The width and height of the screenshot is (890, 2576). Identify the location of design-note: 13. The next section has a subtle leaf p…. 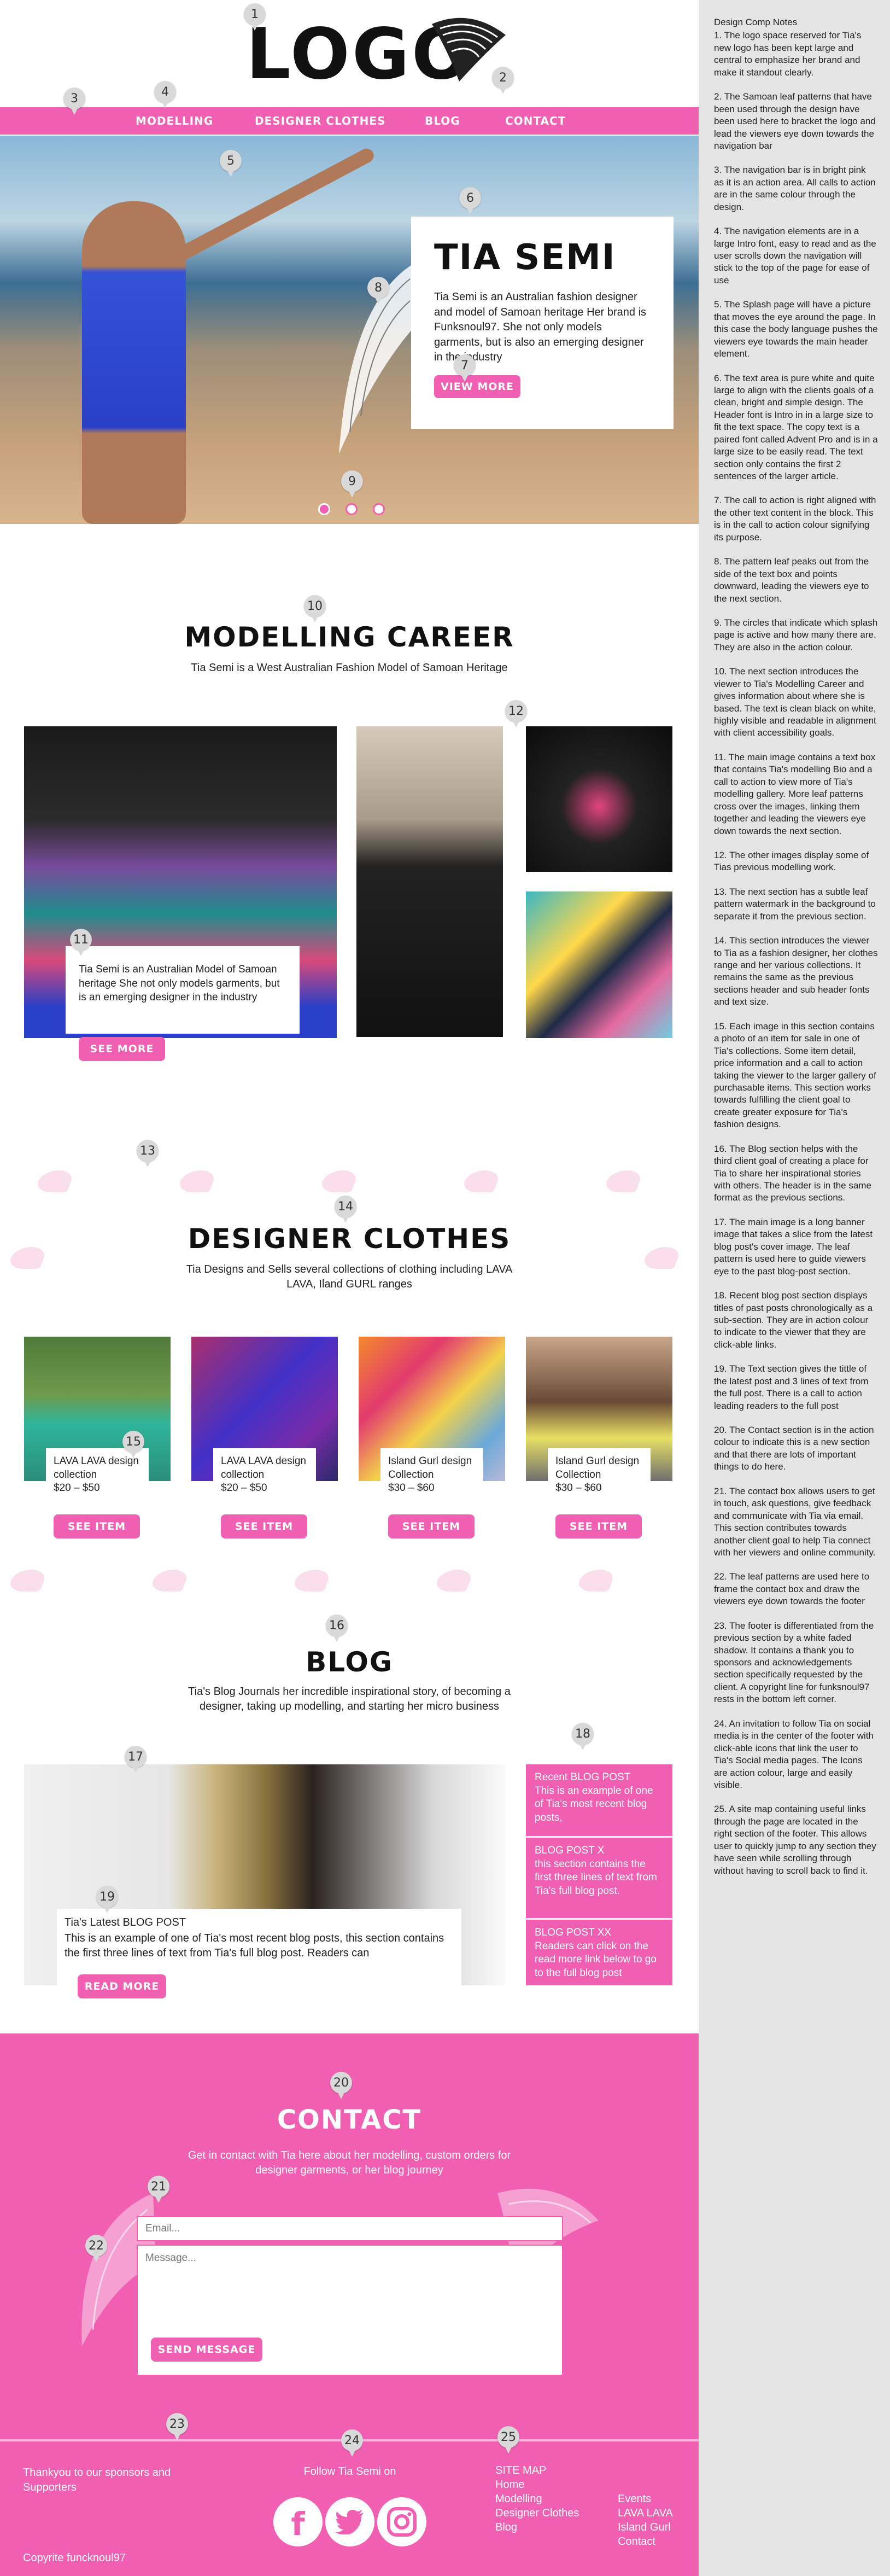
(795, 904).